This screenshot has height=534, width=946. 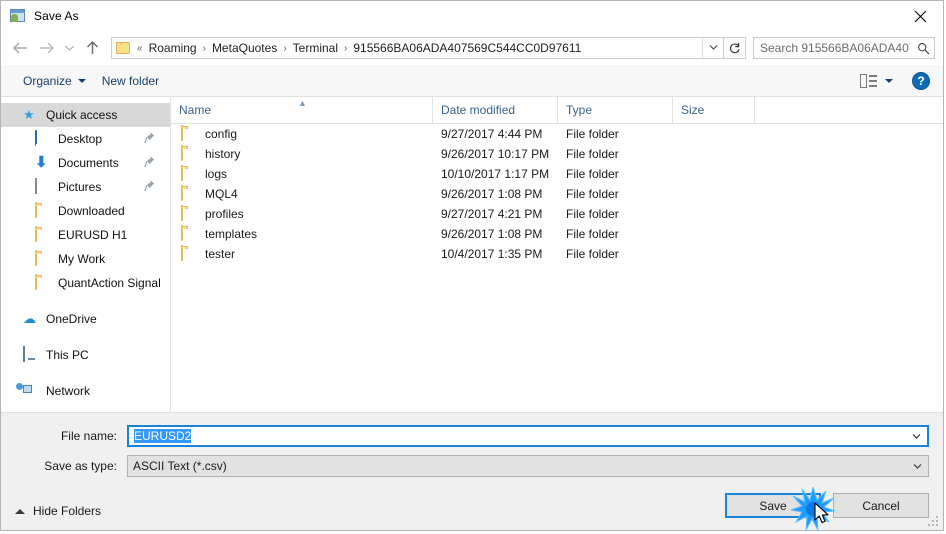 I want to click on caret-up-icon, so click(x=20, y=511).